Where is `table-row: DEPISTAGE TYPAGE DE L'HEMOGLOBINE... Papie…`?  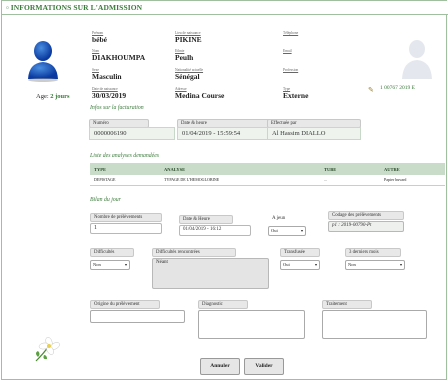
table-row: DEPISTAGE TYPAGE DE L'HEMOGLOBINE... Papie… is located at coordinates (267, 180).